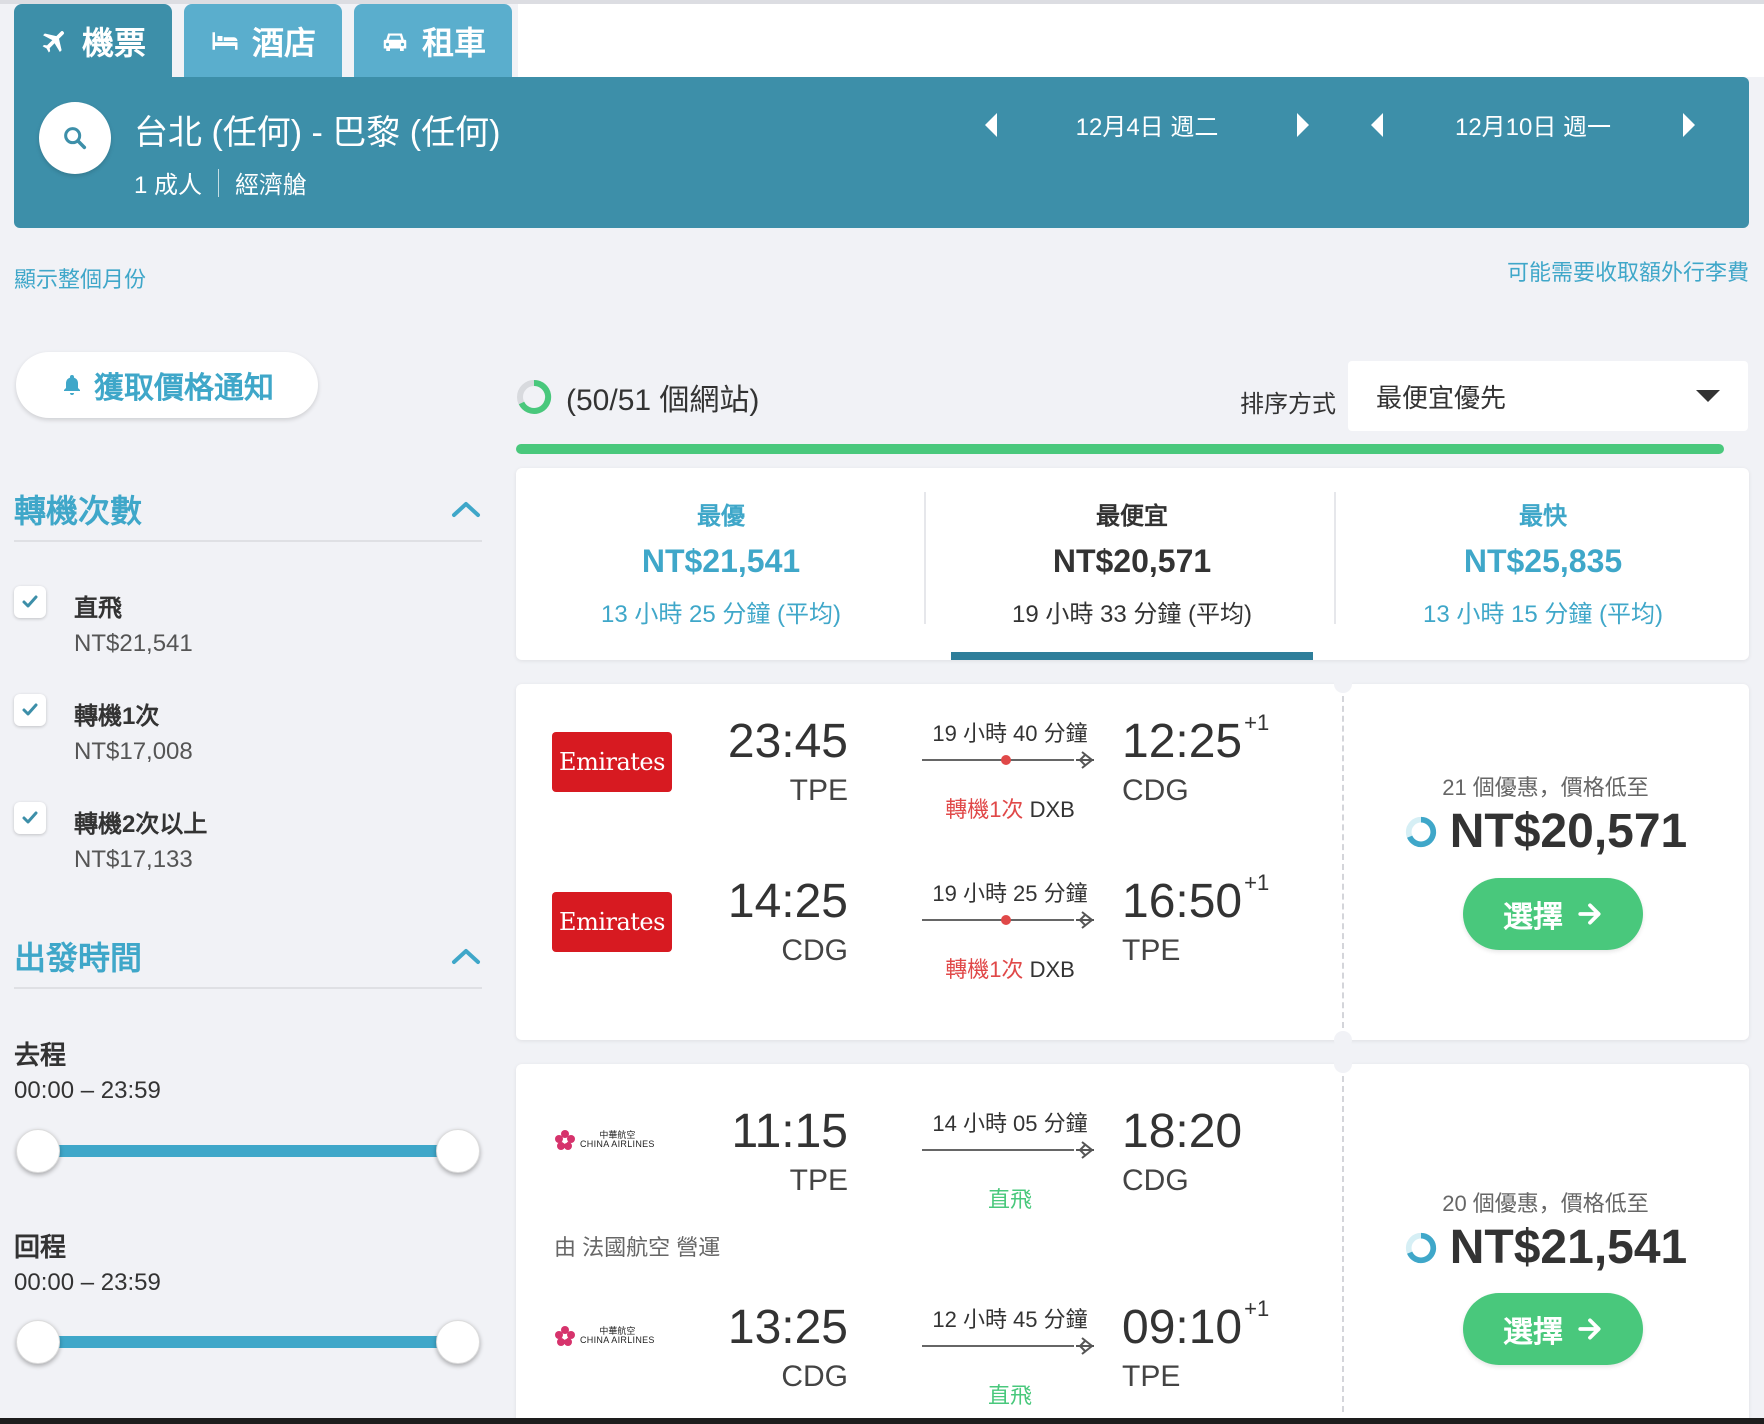 The image size is (1764, 1424). I want to click on route-text: 台北 (任何) - 巴黎 (任何), so click(317, 129).